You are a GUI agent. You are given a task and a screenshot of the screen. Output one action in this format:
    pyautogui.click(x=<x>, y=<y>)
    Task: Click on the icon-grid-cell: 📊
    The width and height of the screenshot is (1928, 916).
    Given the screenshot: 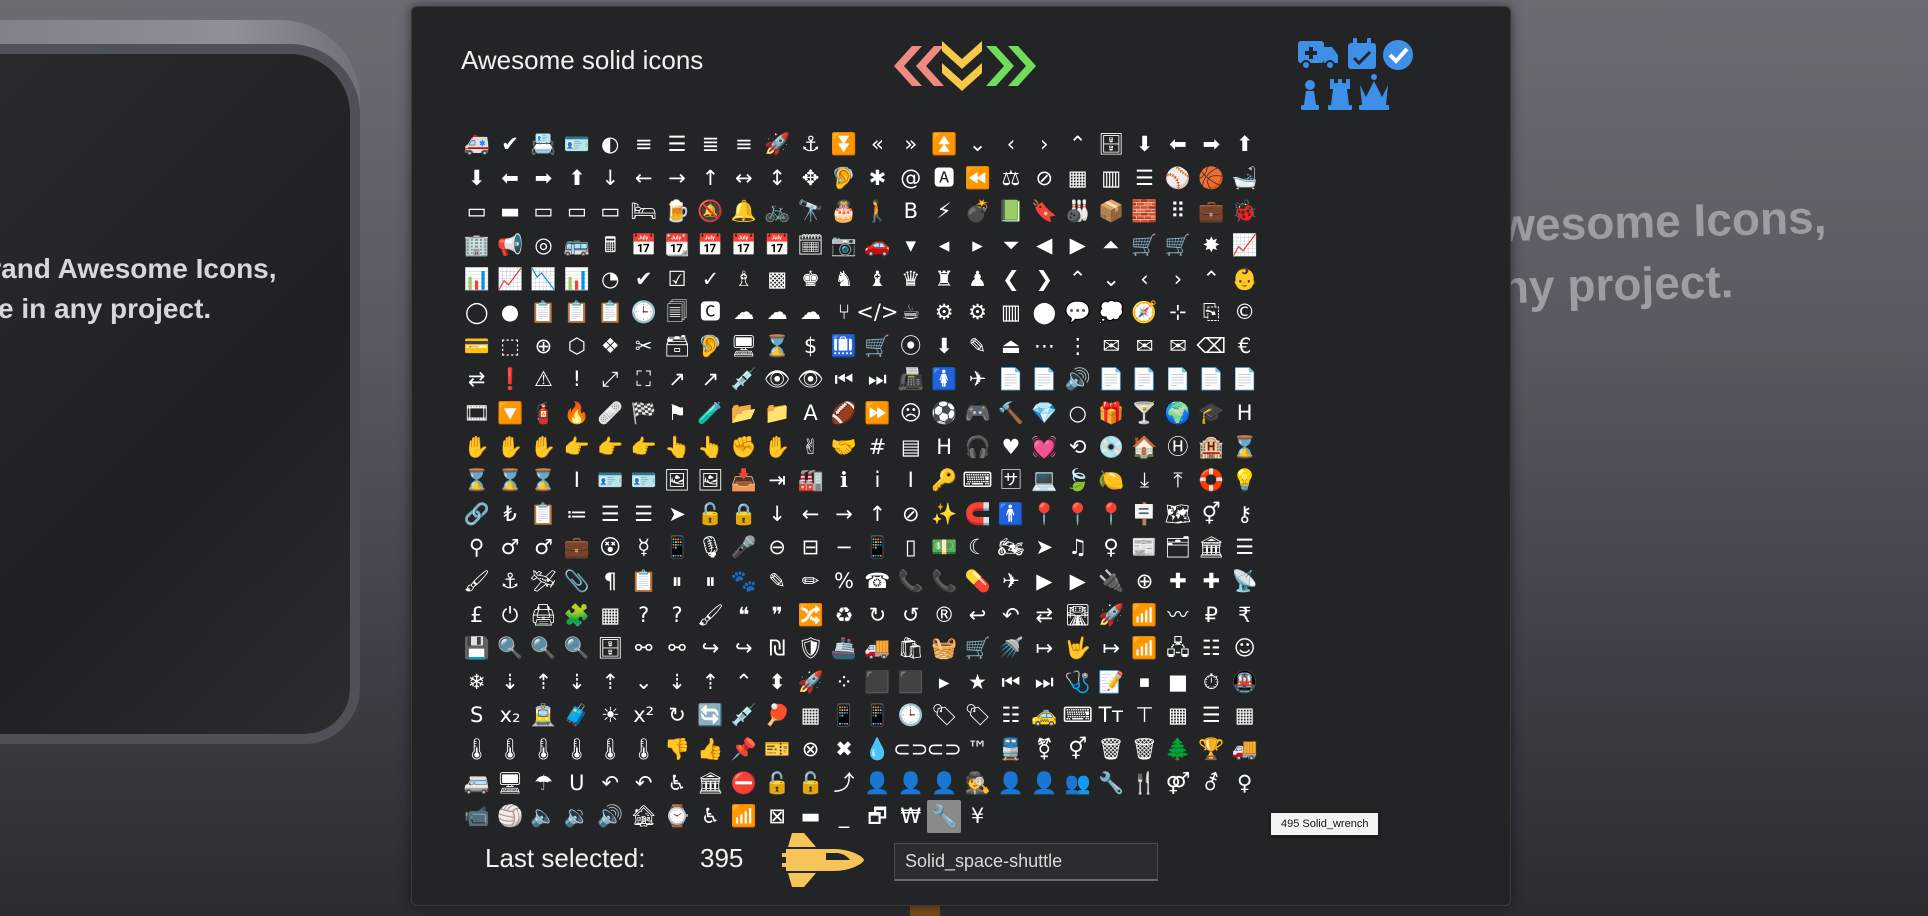 What is the action you would take?
    pyautogui.click(x=476, y=279)
    